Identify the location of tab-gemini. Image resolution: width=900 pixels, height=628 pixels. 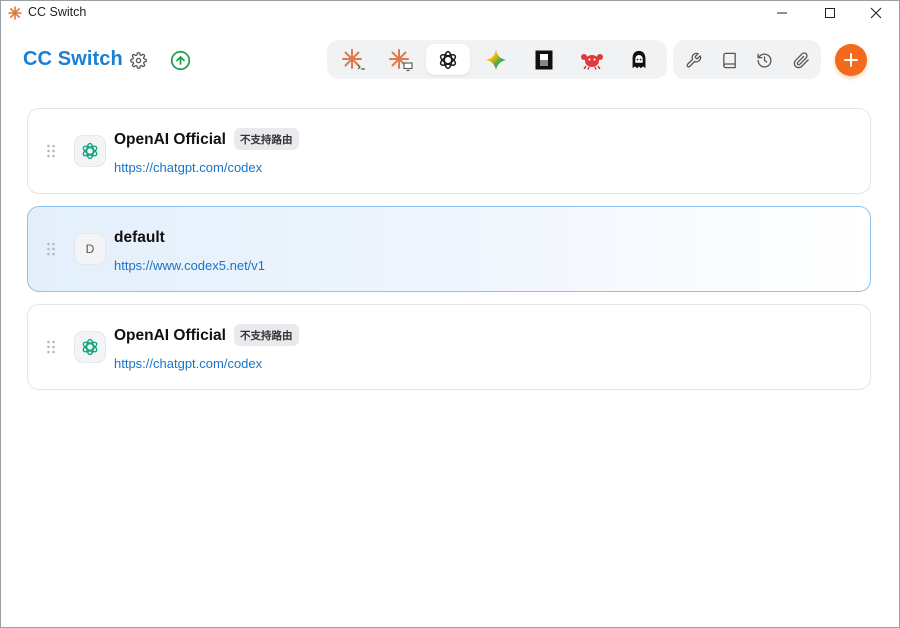
(496, 59).